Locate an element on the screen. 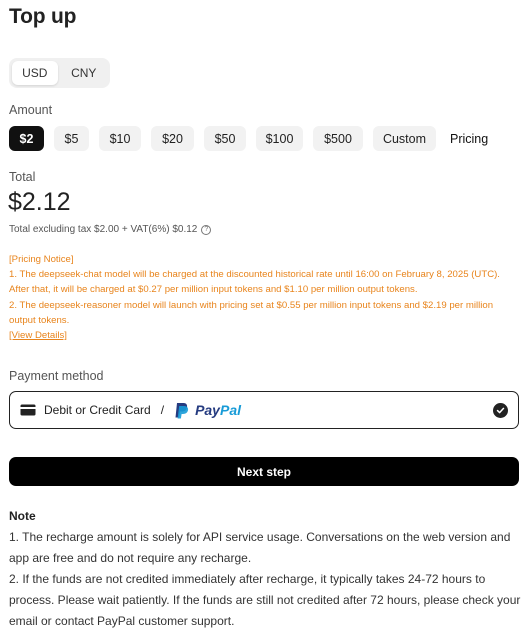 The image size is (531, 640). amount-500-button: $500 is located at coordinates (338, 138).